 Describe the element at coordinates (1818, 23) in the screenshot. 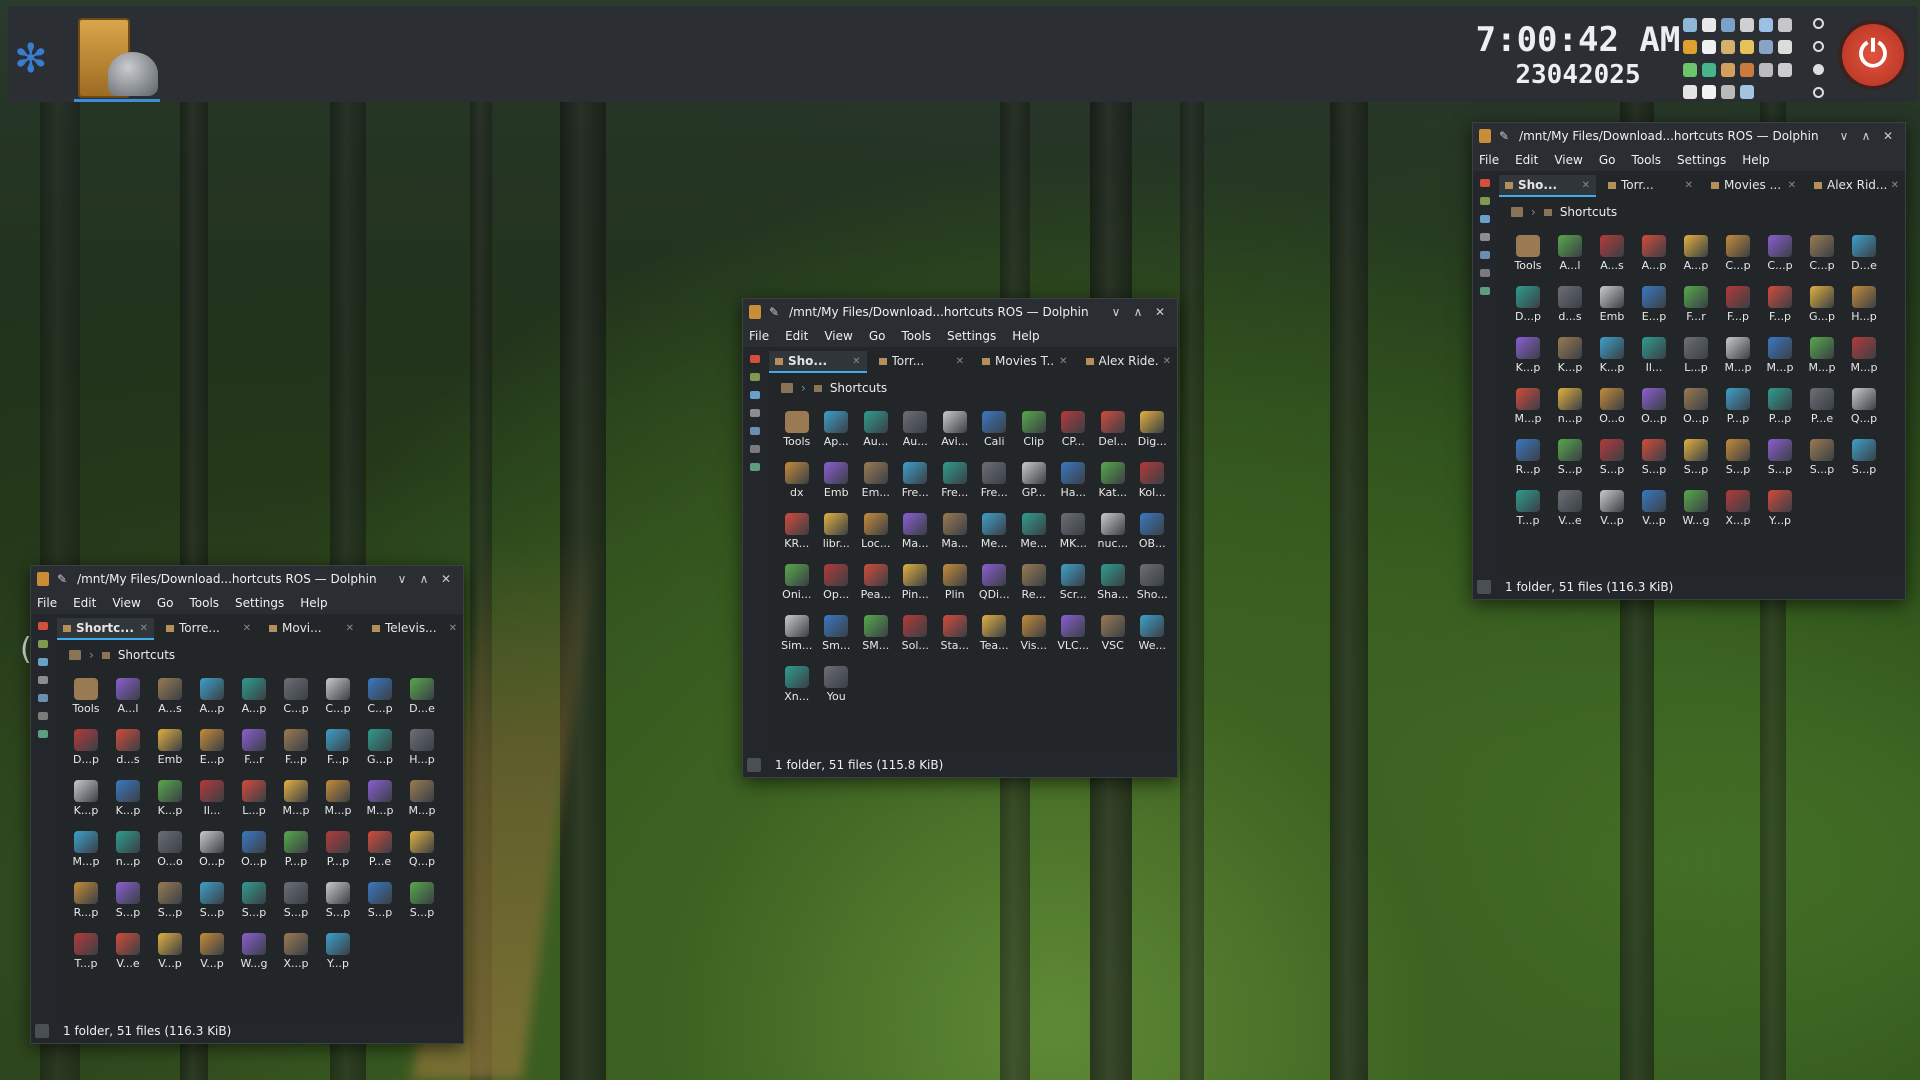

I see `desktop-1-indicator` at that location.